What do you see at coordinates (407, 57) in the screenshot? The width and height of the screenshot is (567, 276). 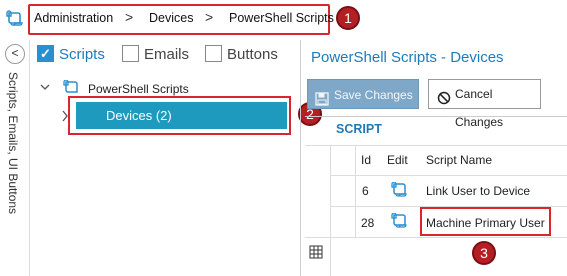 I see `page-title: PowerShell Scripts - Devices` at bounding box center [407, 57].